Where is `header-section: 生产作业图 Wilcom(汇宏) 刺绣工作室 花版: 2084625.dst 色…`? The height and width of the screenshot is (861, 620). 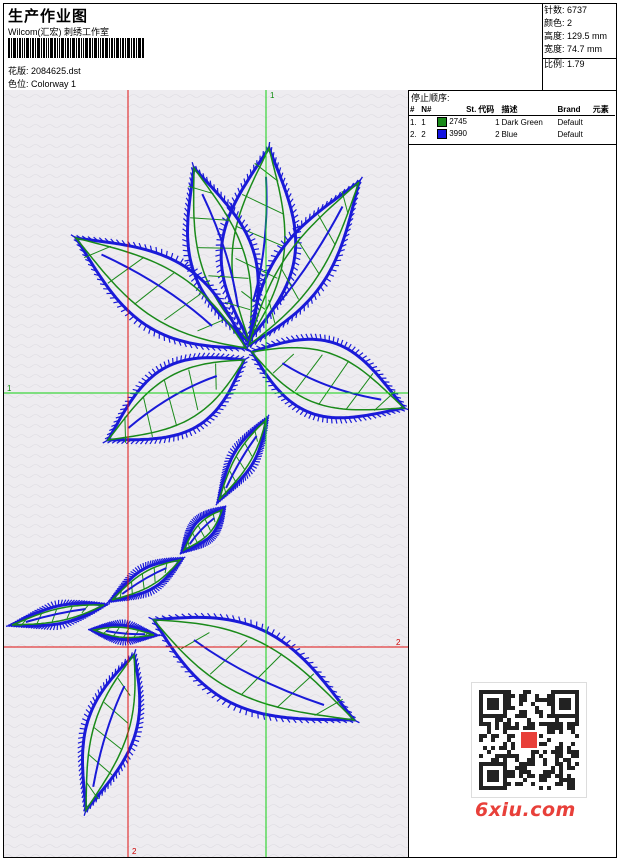
header-section: 生产作业图 Wilcom(汇宏) 刺绣工作室 花版: 2084625.dst 色… is located at coordinates (310, 47).